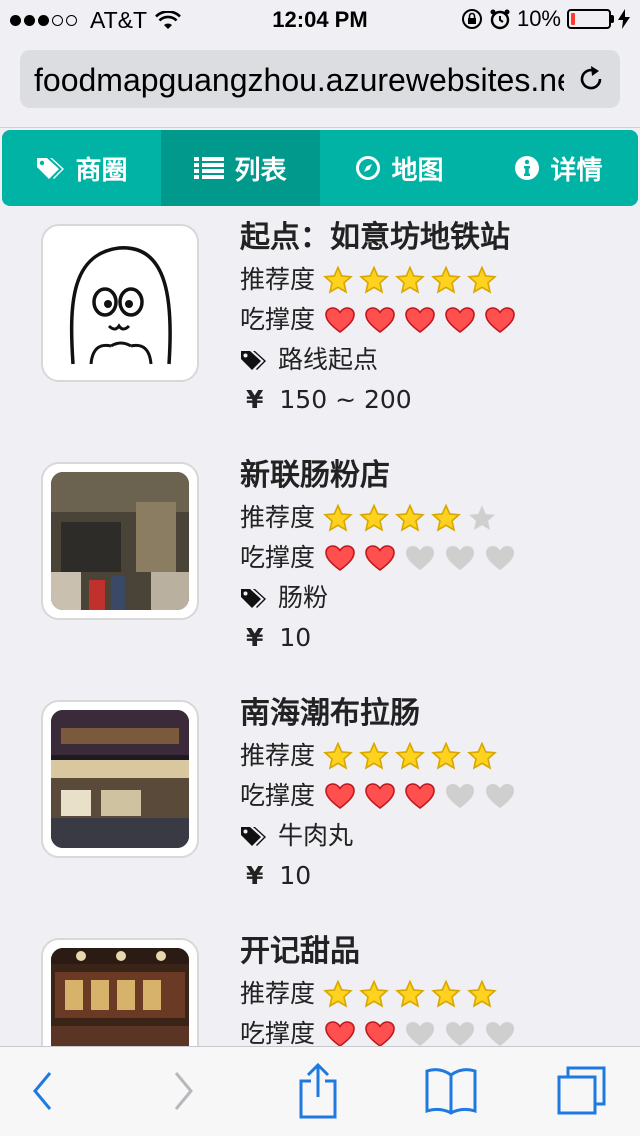 Image resolution: width=640 pixels, height=1136 pixels. Describe the element at coordinates (318, 1091) in the screenshot. I see `share-icon` at that location.